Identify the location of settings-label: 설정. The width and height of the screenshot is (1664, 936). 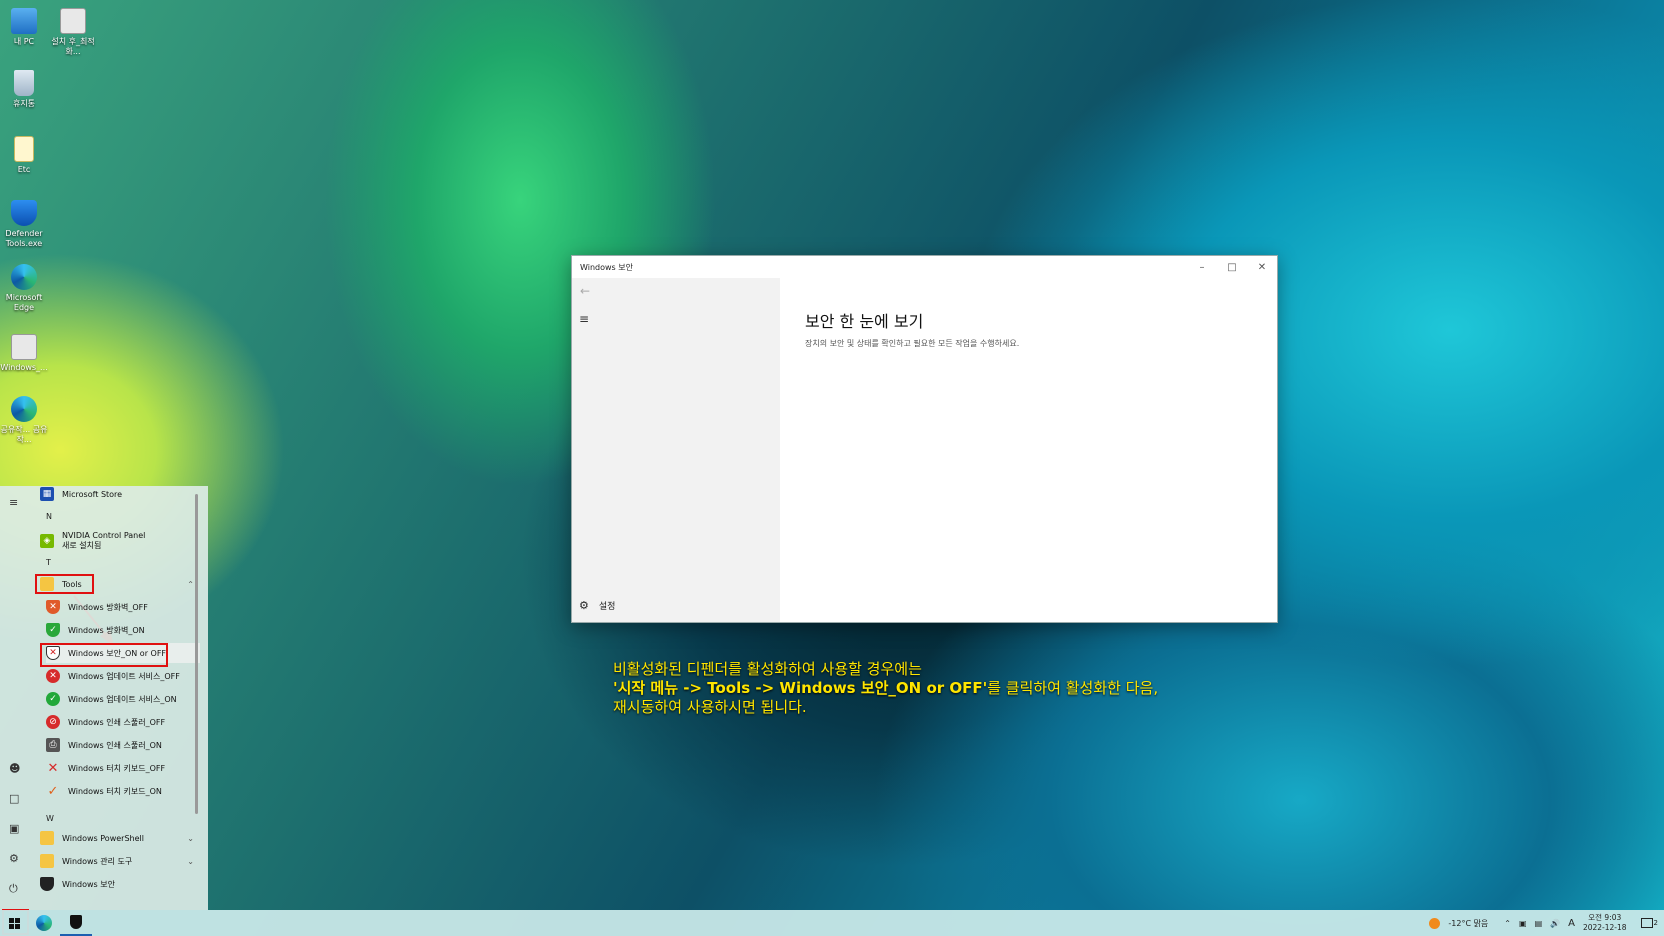
(607, 607).